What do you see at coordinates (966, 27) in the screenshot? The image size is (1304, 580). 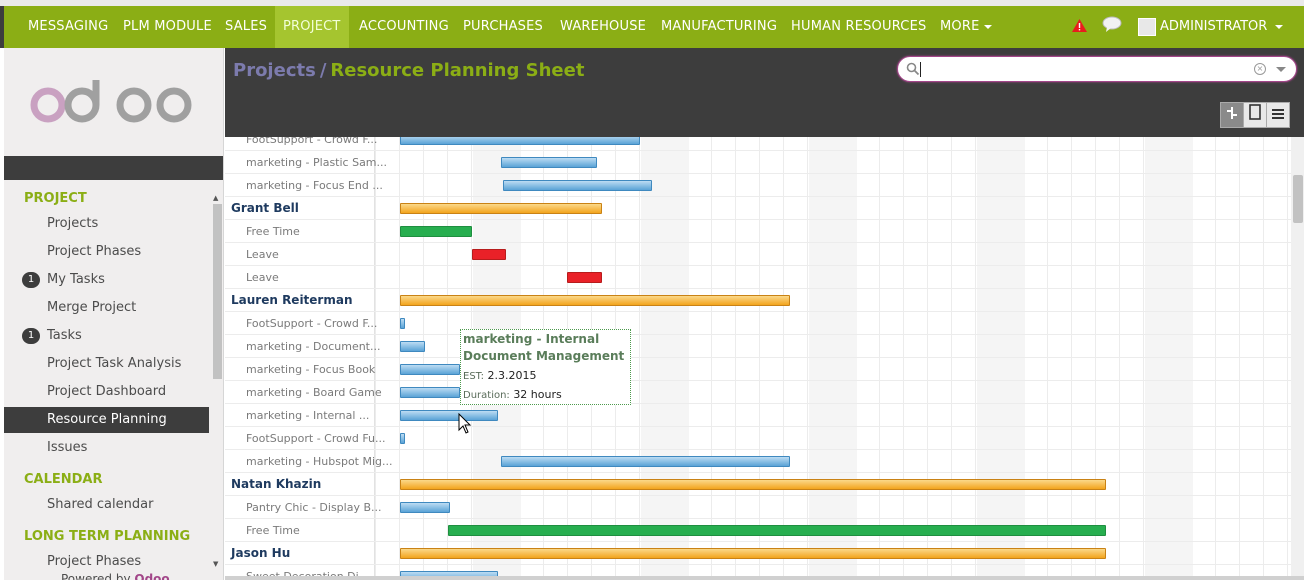 I see `nav-more: MORE` at bounding box center [966, 27].